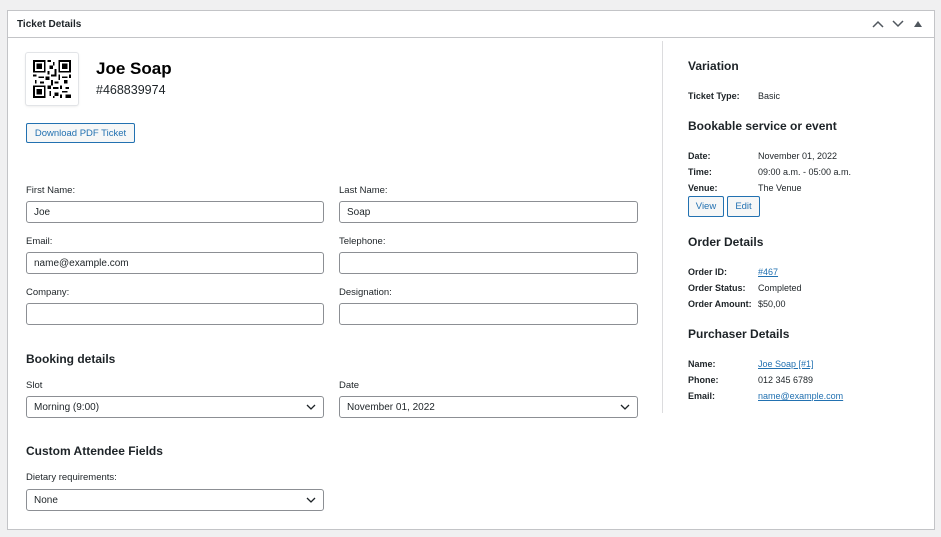 This screenshot has height=537, width=941. Describe the element at coordinates (349, 385) in the screenshot. I see `date-label: Date` at that location.